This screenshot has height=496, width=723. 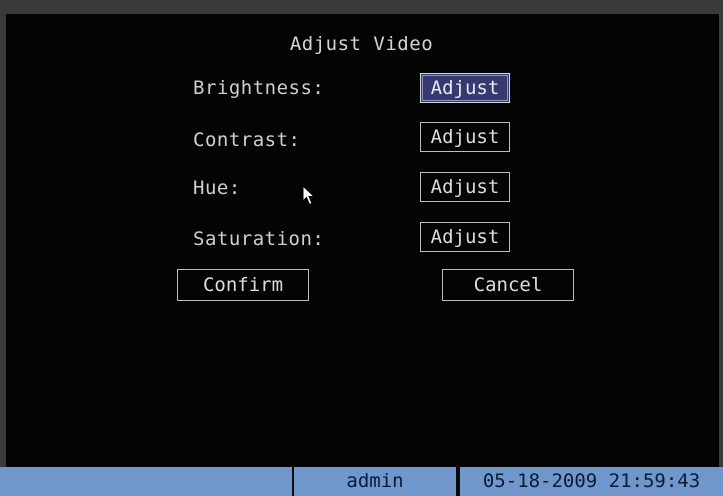 What do you see at coordinates (247, 140) in the screenshot?
I see `contrast-label: Contrast:` at bounding box center [247, 140].